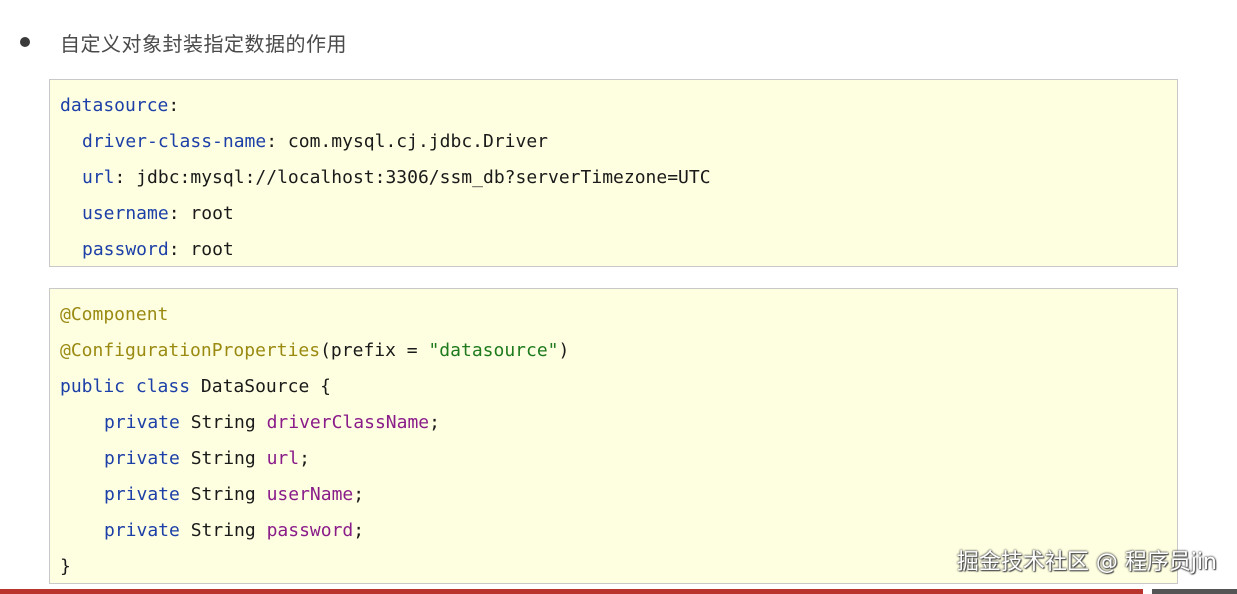 The width and height of the screenshot is (1237, 594). Describe the element at coordinates (203, 43) in the screenshot. I see `section-heading: 自定义对象封装指定数据的作用` at that location.